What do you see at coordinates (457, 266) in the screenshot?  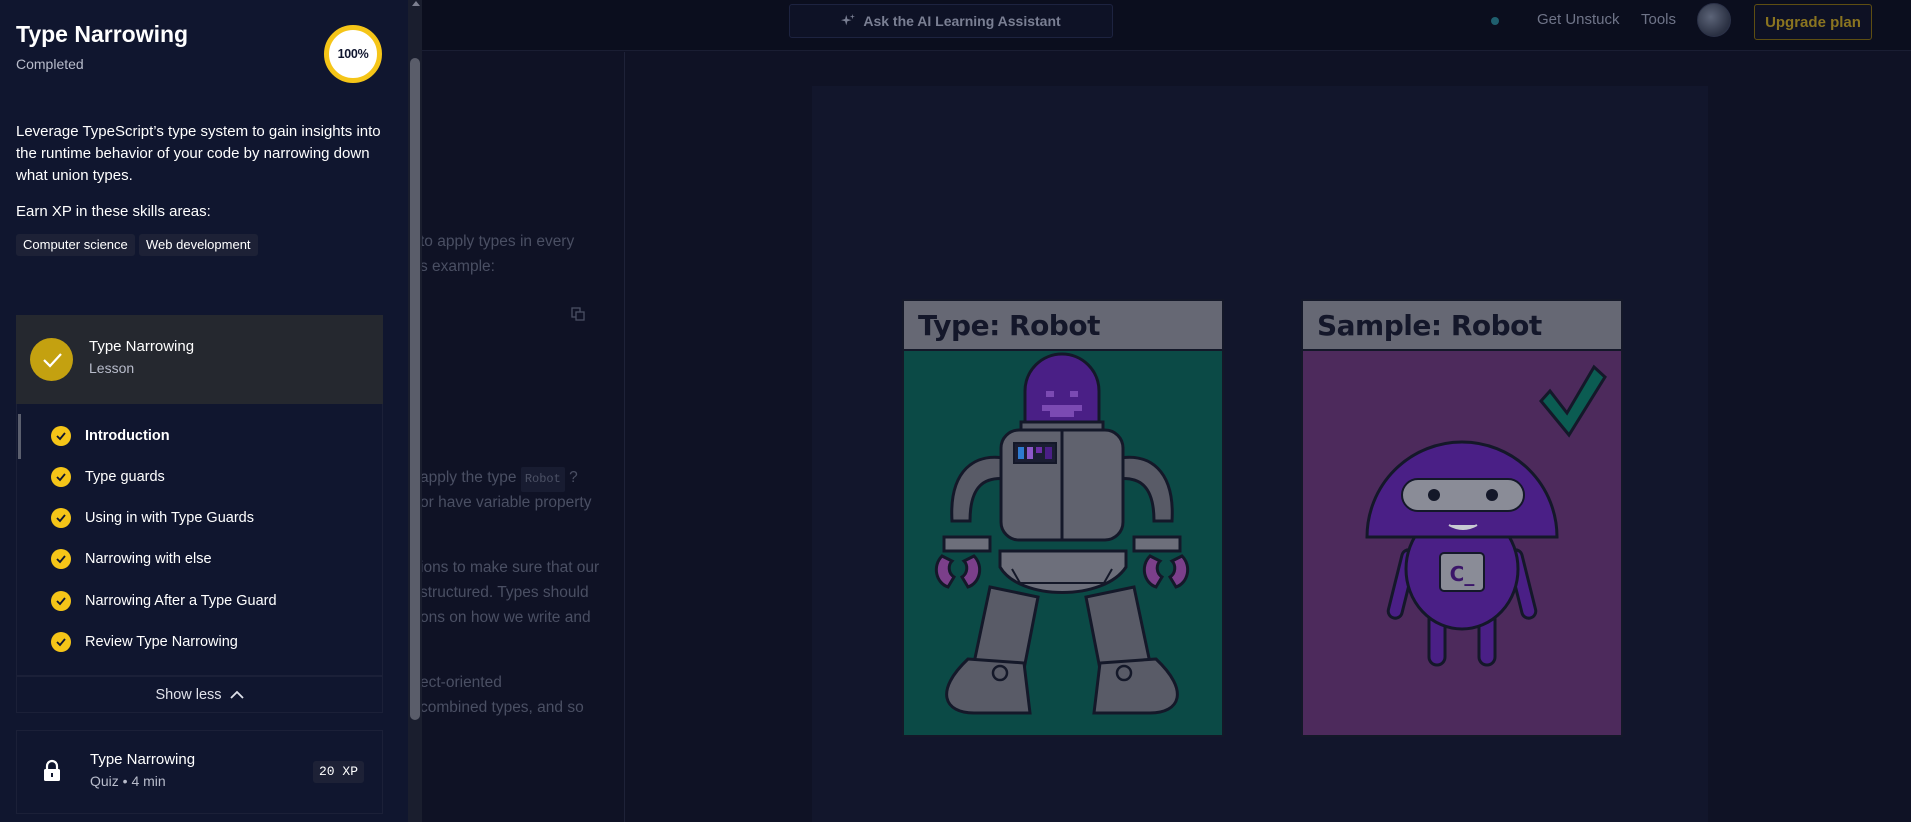 I see `content-text: s example:` at bounding box center [457, 266].